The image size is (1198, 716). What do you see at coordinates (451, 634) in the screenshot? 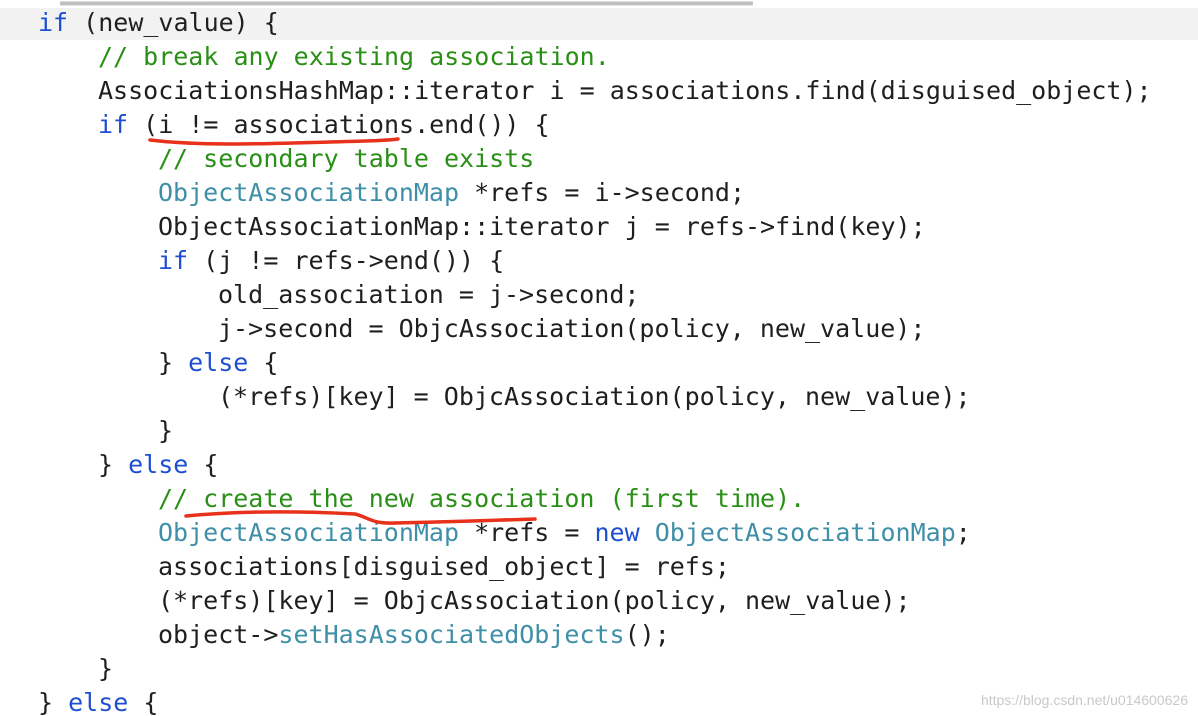
I see `code-token: setHasAssociatedObjects` at bounding box center [451, 634].